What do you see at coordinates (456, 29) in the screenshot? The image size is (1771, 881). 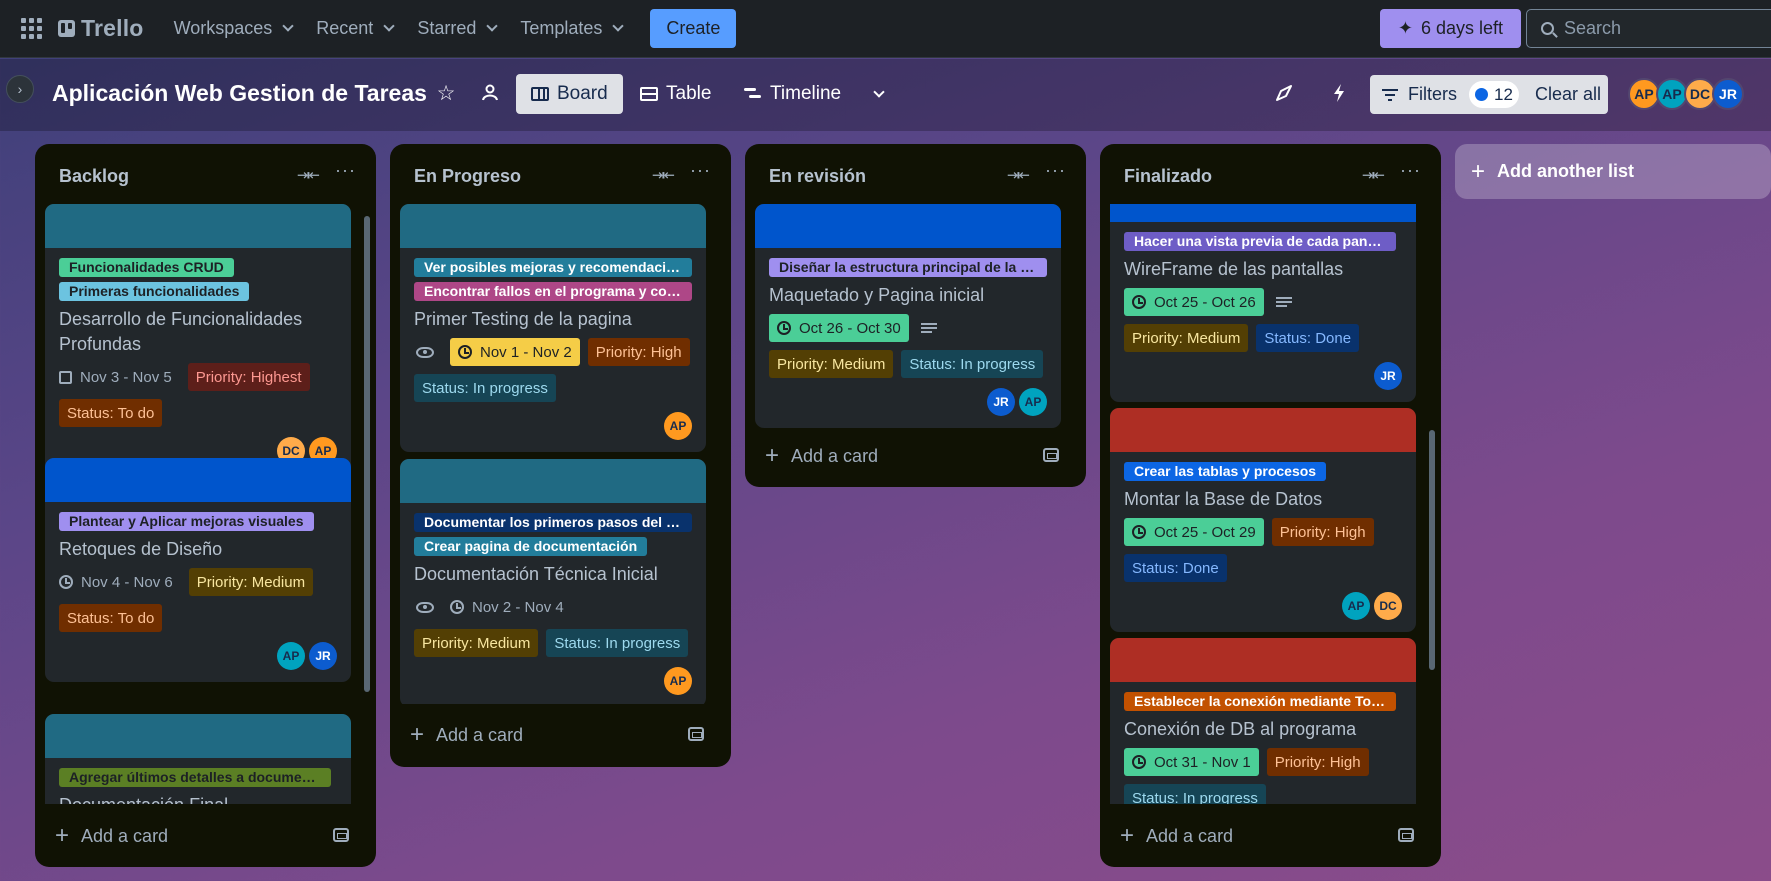 I see `nav-starred: Starred` at bounding box center [456, 29].